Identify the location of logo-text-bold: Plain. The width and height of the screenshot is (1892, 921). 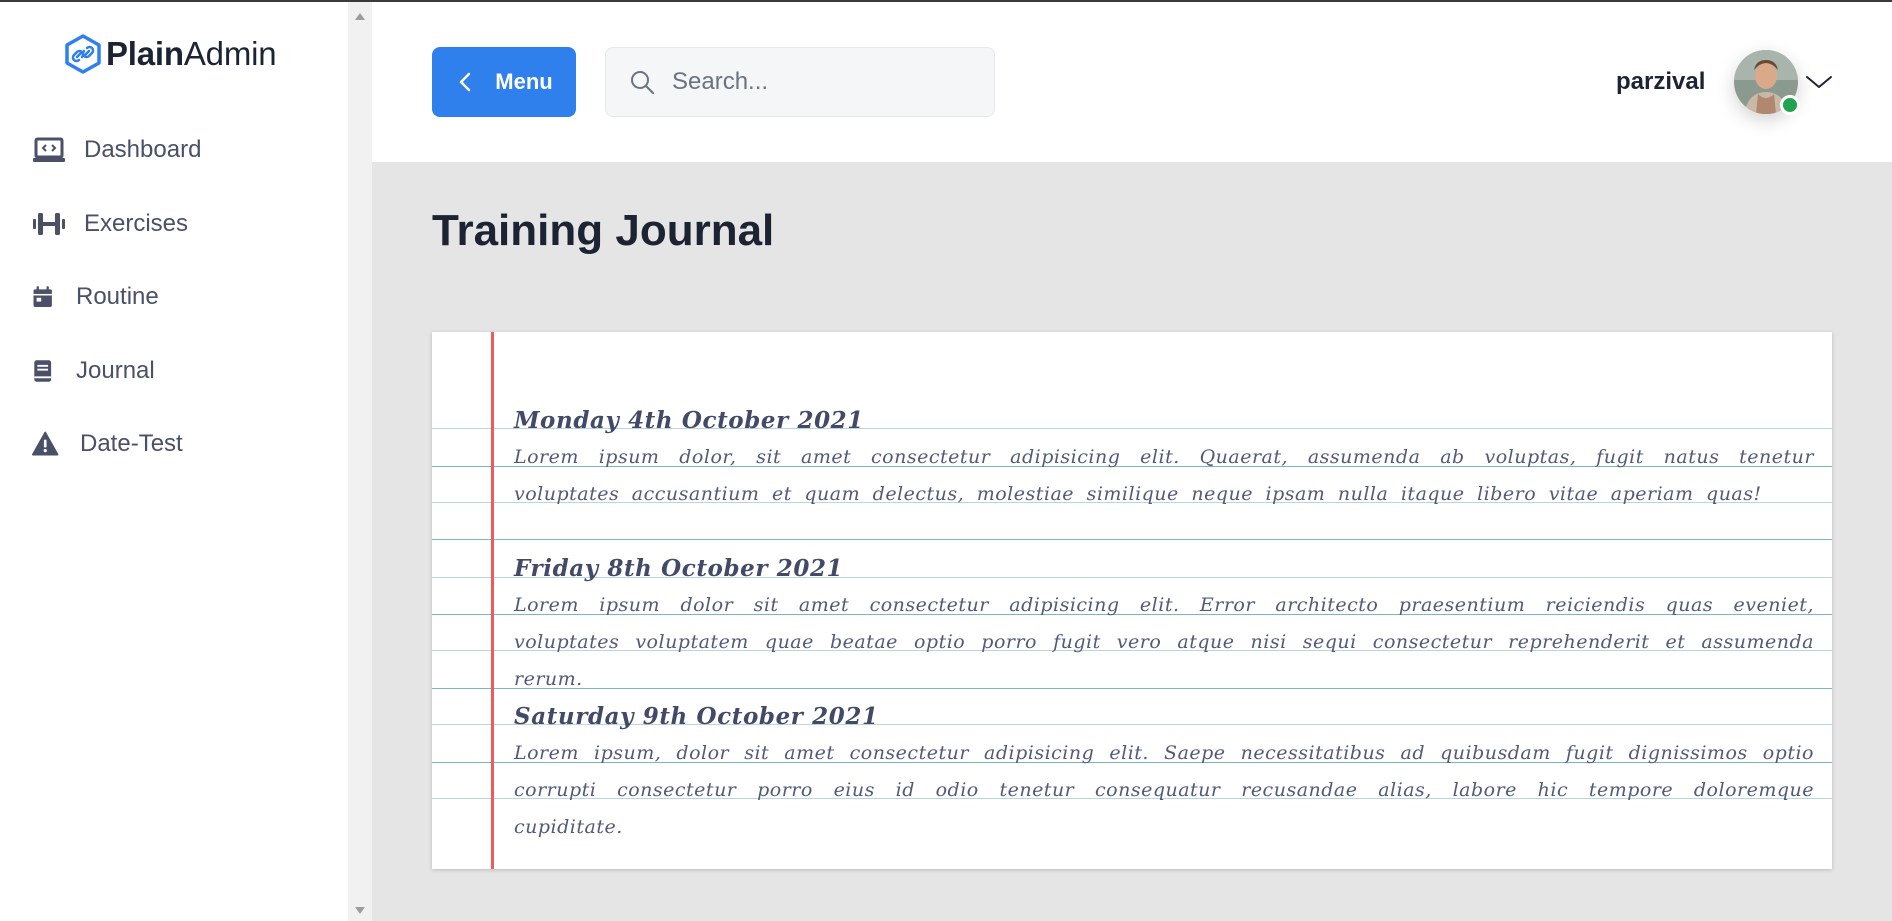
(145, 53).